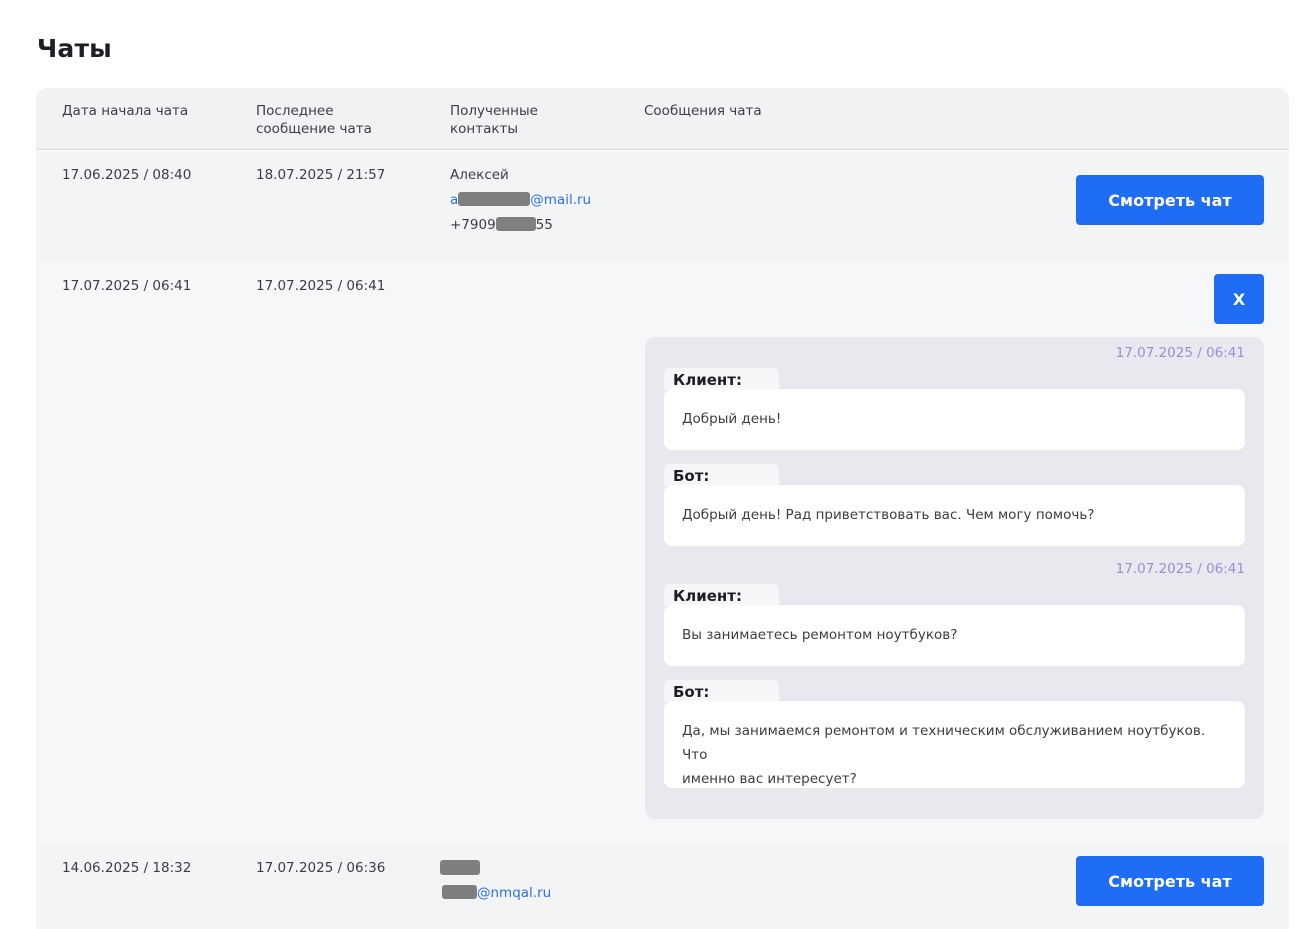  I want to click on header-last-message-line1: Последнее, so click(295, 111).